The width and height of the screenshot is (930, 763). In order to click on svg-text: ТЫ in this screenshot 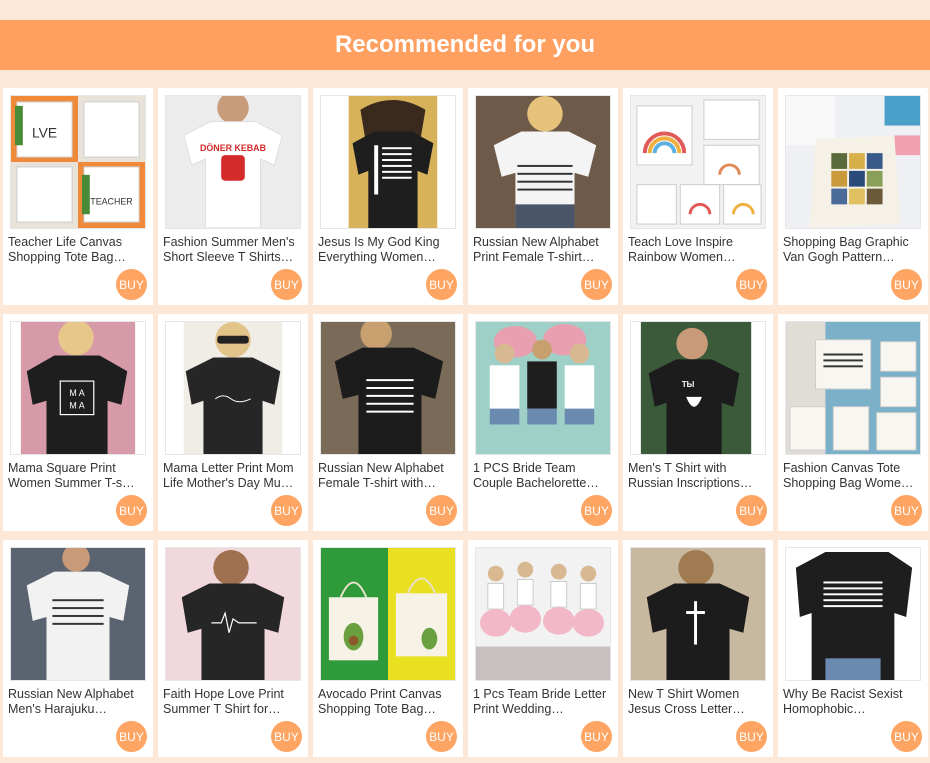, I will do `click(688, 384)`.